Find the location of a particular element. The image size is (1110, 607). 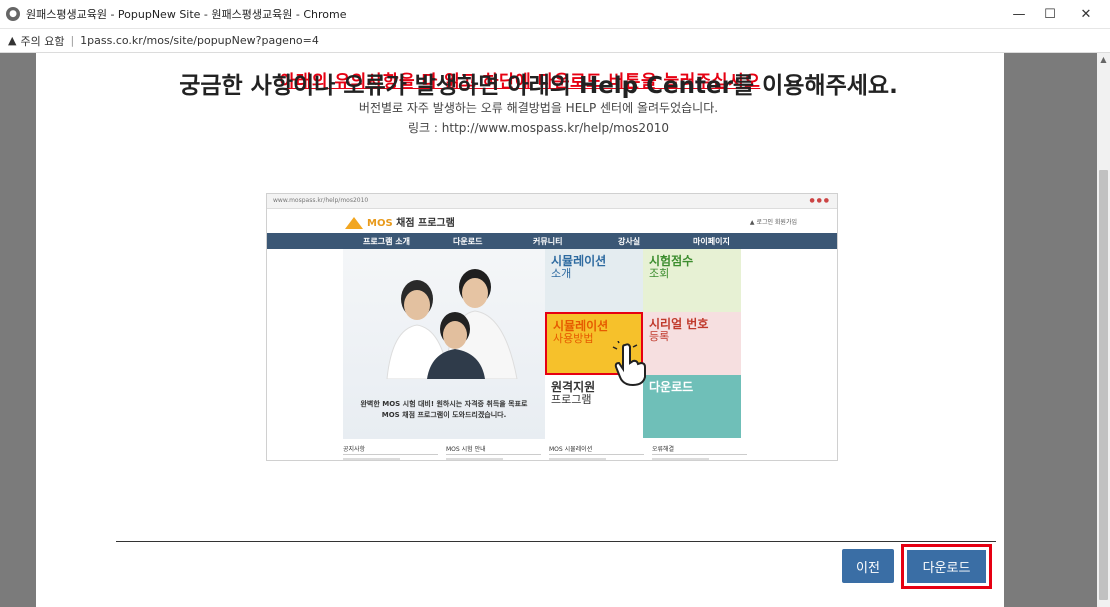

list-heading: 오류해결 is located at coordinates (699, 449).